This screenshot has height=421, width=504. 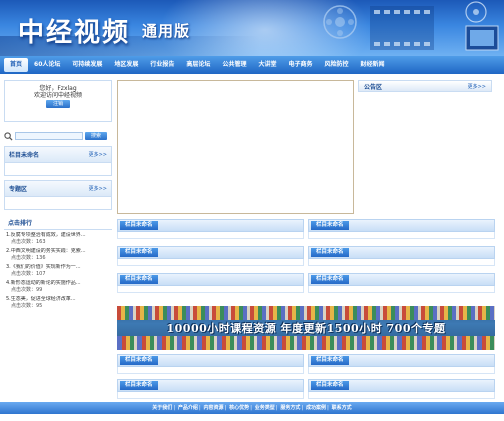 What do you see at coordinates (316, 408) in the screenshot?
I see `footer-link-cases: 成功案例` at bounding box center [316, 408].